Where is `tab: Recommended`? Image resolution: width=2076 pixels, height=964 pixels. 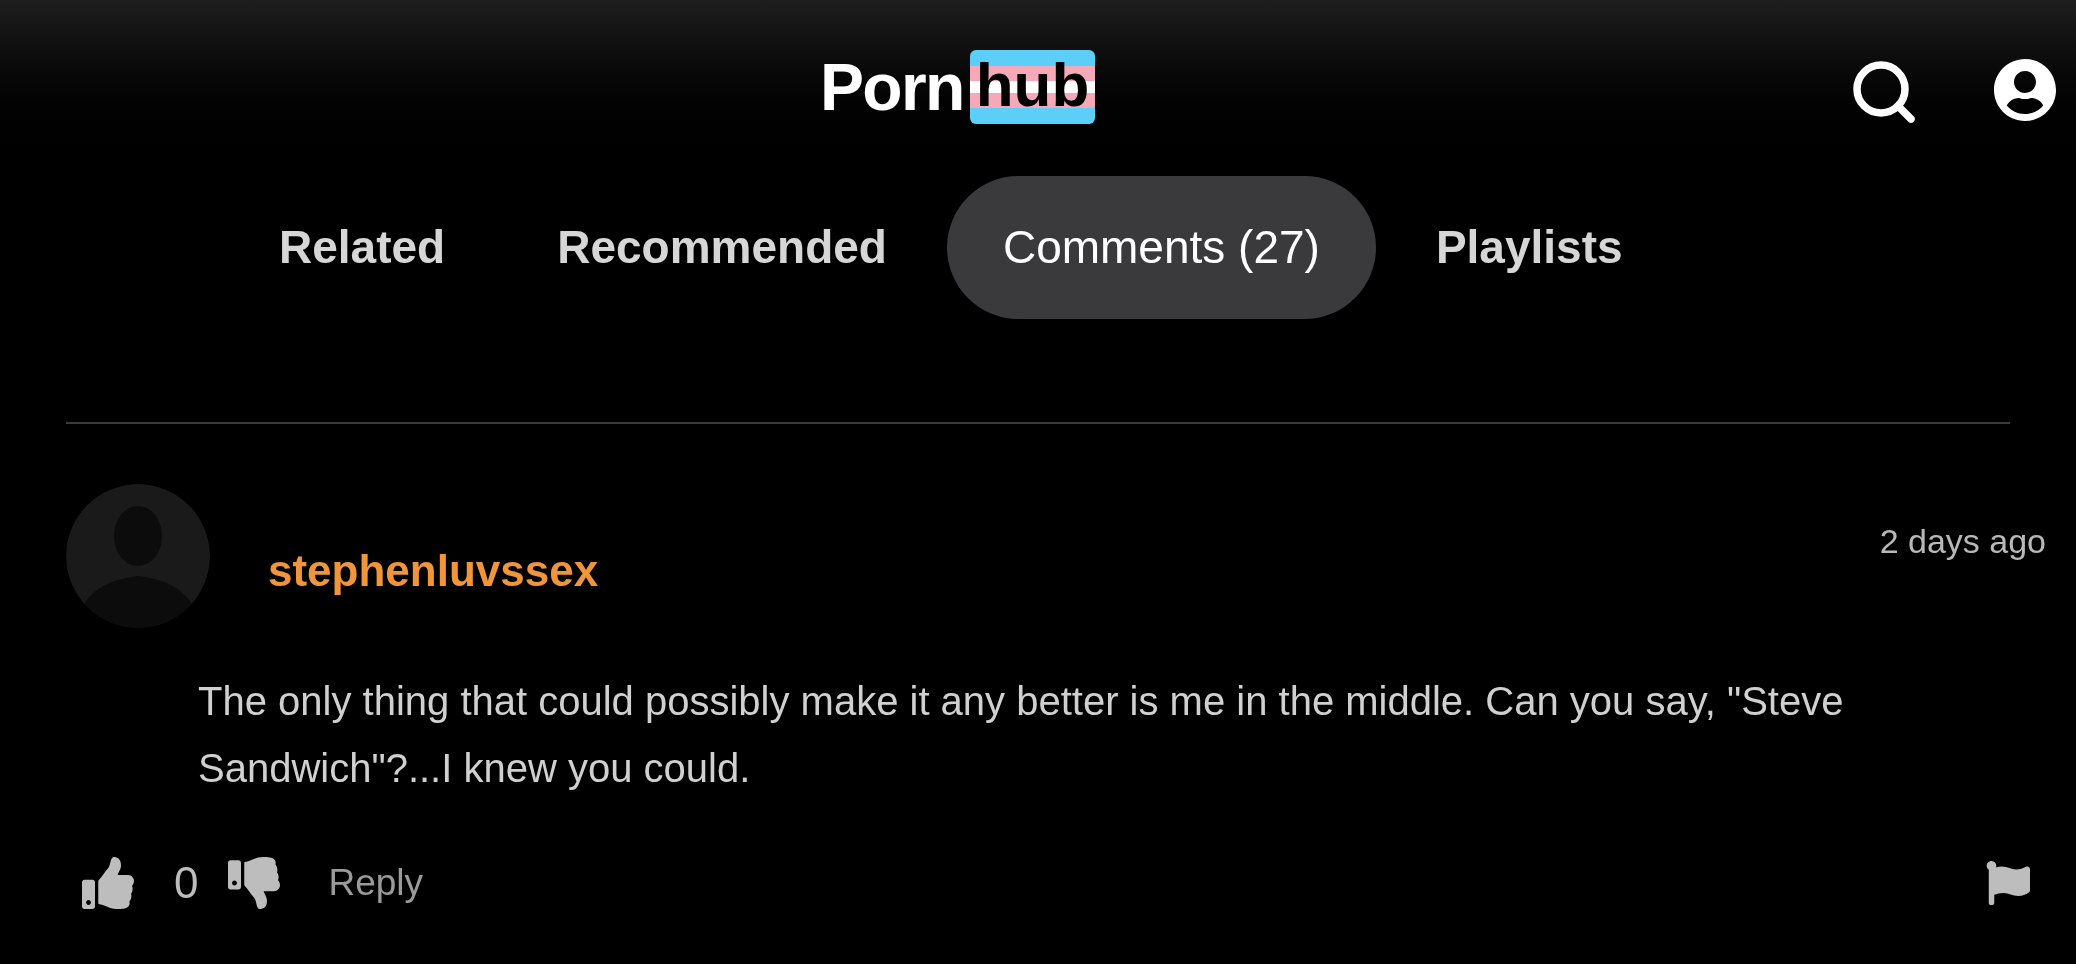
tab: Recommended is located at coordinates (722, 247).